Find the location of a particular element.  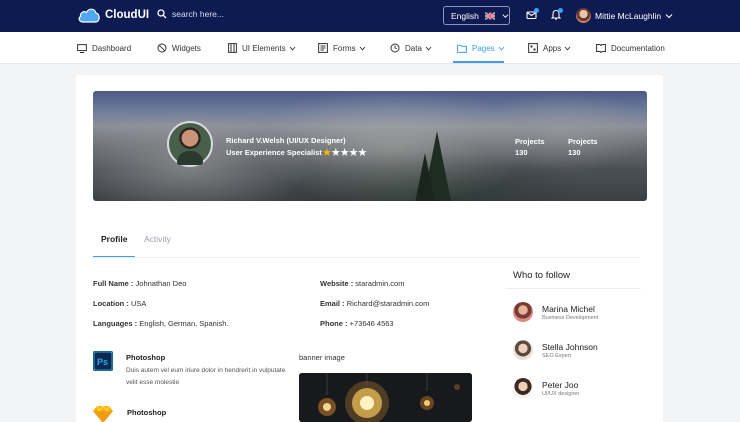

detail-label: Phone : is located at coordinates (334, 323).